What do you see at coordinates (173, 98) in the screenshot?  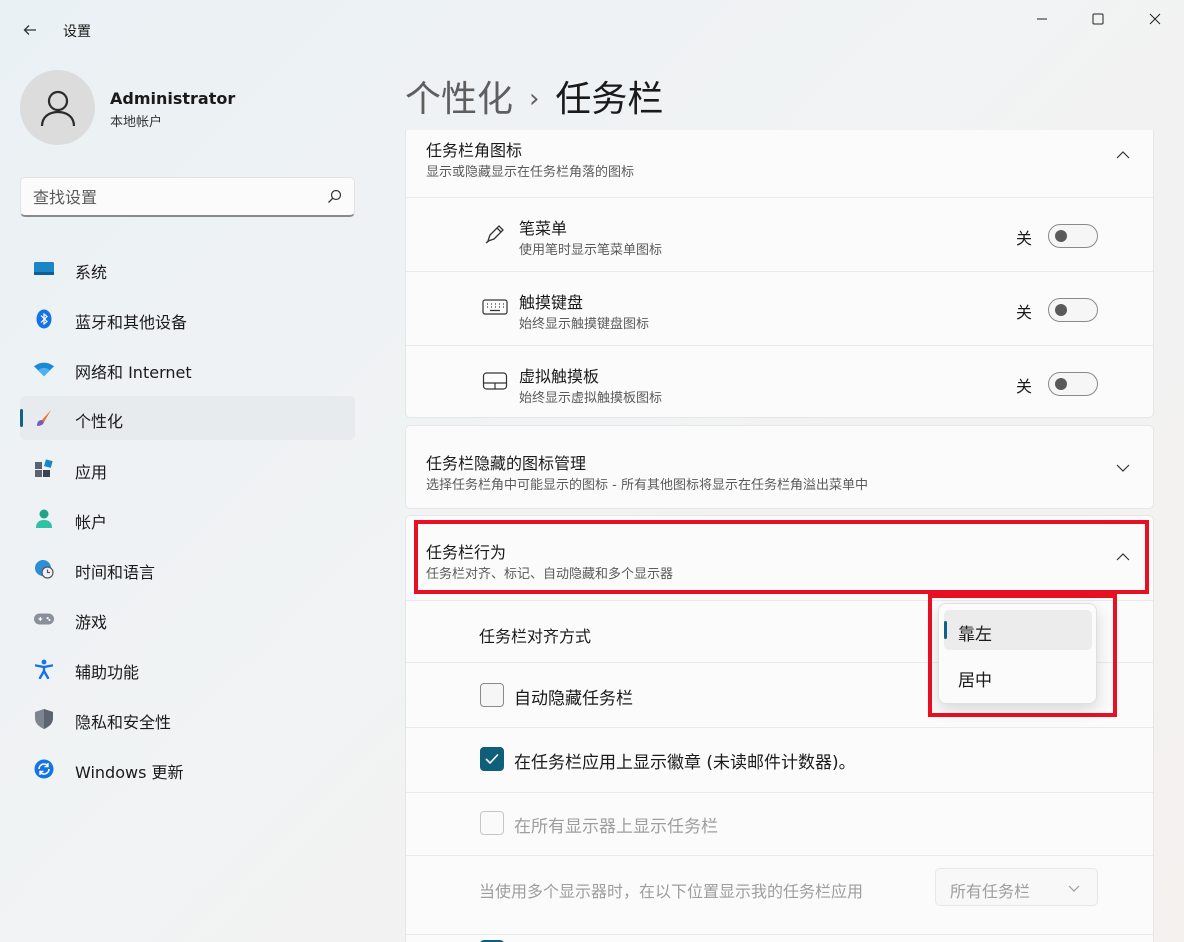 I see `account-name: Administrator` at bounding box center [173, 98].